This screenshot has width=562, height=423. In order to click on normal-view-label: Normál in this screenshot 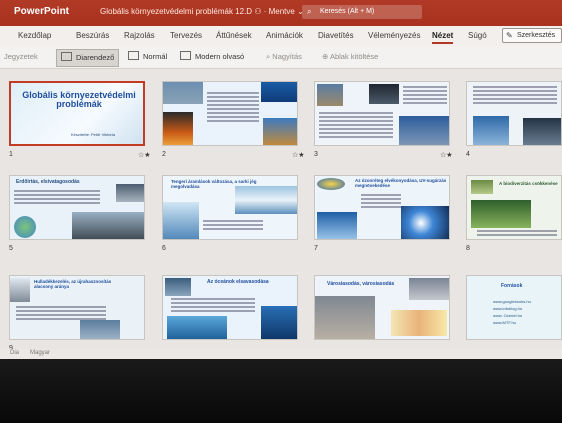, I will do `click(155, 56)`.